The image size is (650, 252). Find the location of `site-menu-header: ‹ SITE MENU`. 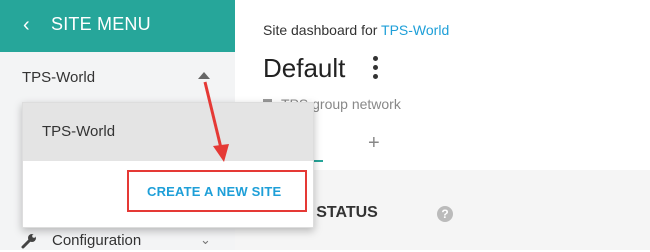

site-menu-header: ‹ SITE MENU is located at coordinates (117, 26).